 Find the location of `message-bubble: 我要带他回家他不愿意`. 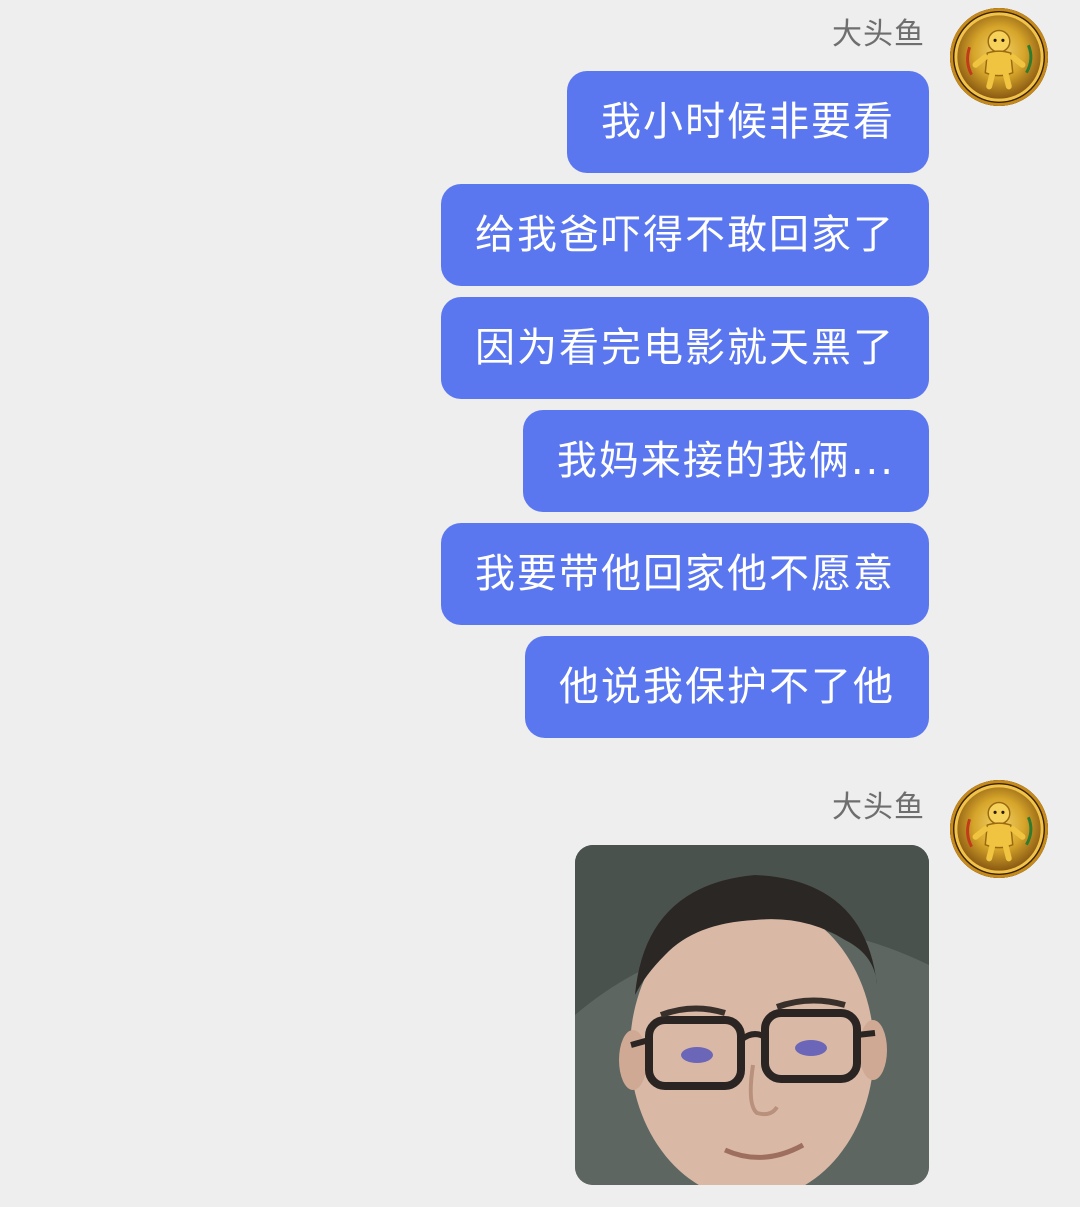

message-bubble: 我要带他回家他不愿意 is located at coordinates (685, 574).